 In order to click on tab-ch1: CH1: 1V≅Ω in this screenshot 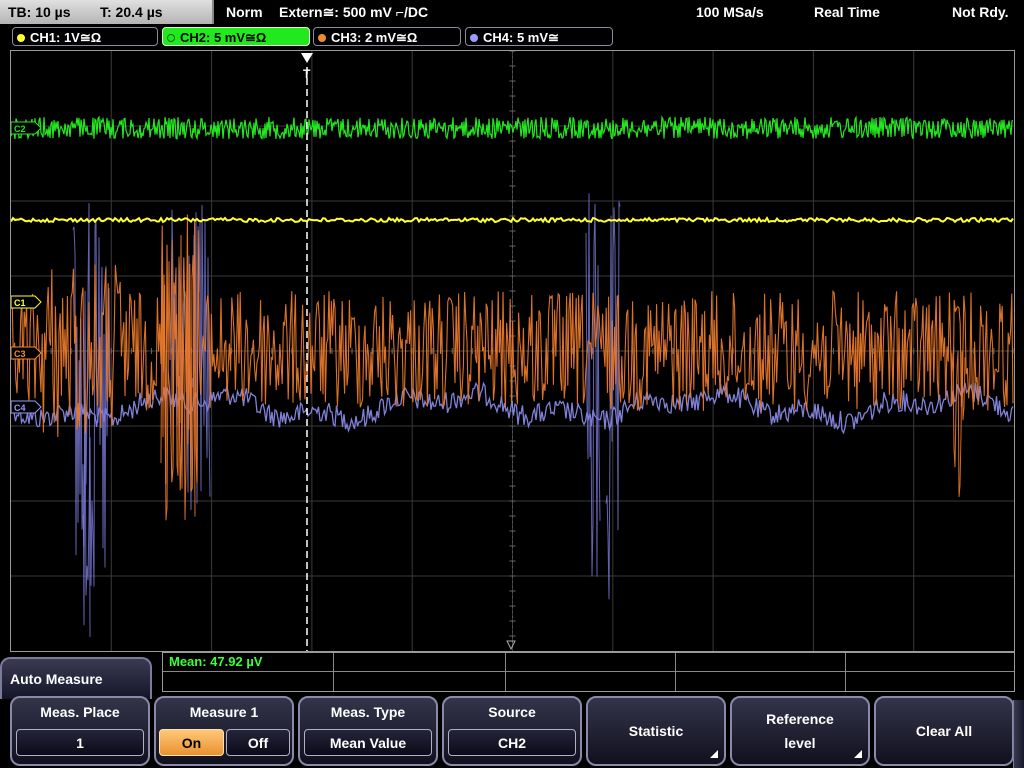, I will do `click(85, 36)`.